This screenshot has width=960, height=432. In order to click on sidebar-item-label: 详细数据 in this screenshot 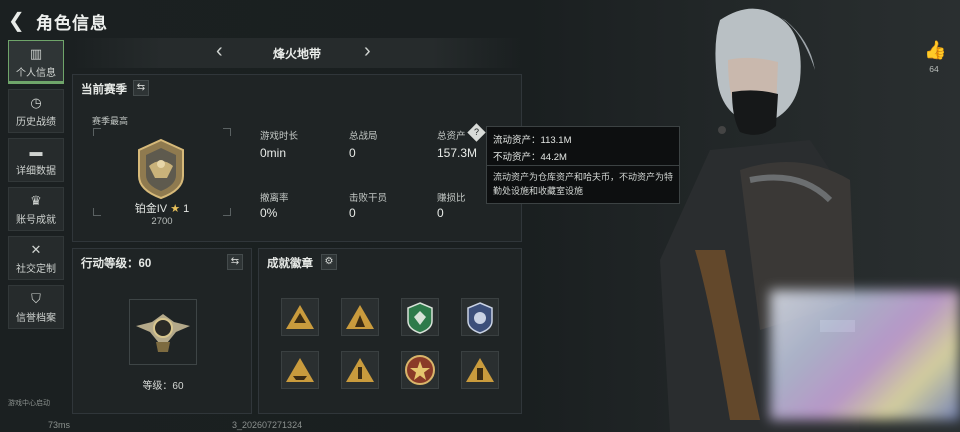, I will do `click(36, 171)`.